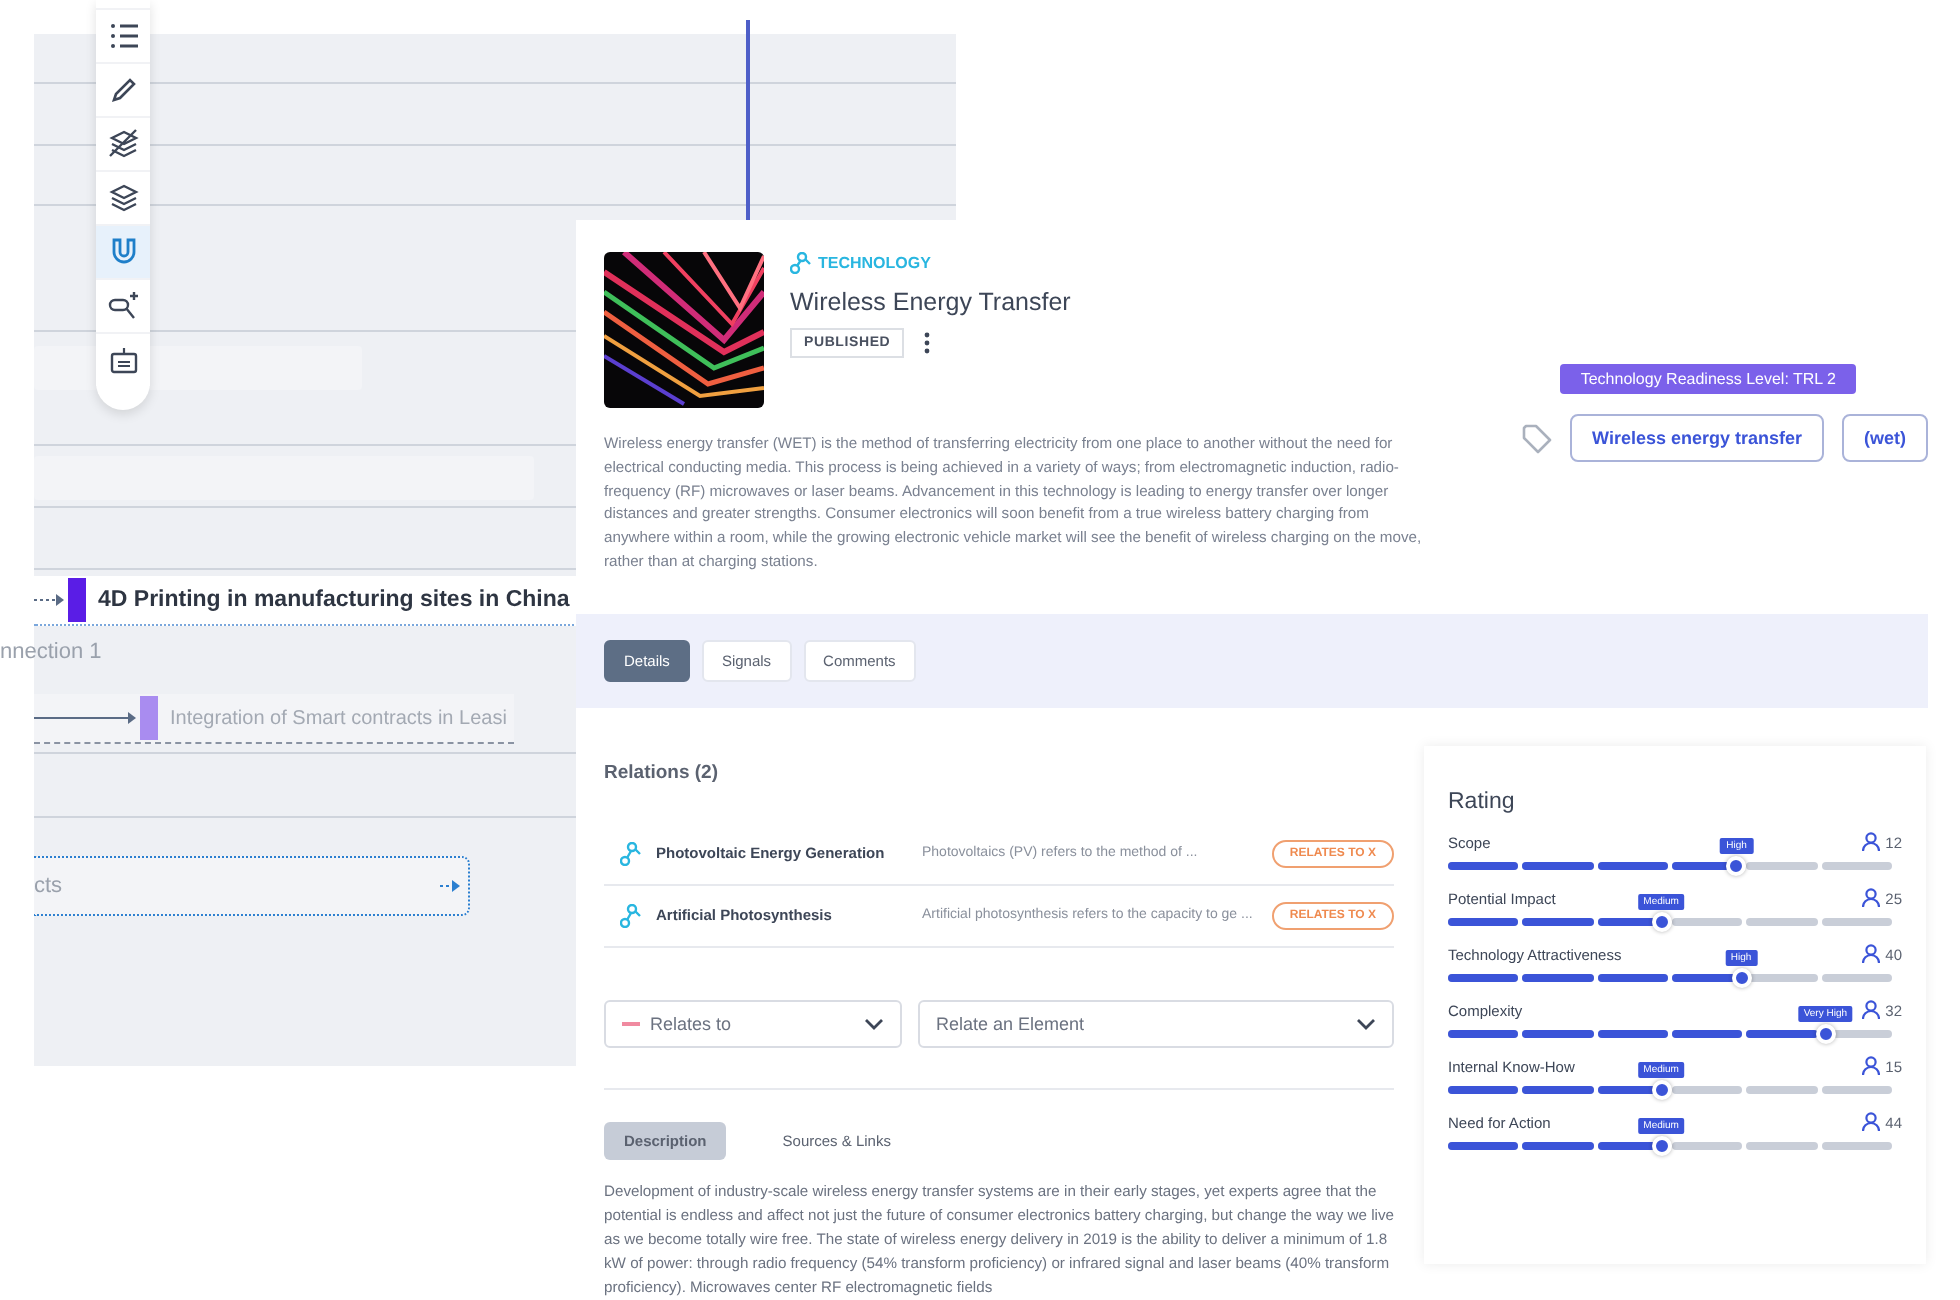 This screenshot has width=1960, height=1300. I want to click on element-title: Wireless Energy Transfer, so click(930, 302).